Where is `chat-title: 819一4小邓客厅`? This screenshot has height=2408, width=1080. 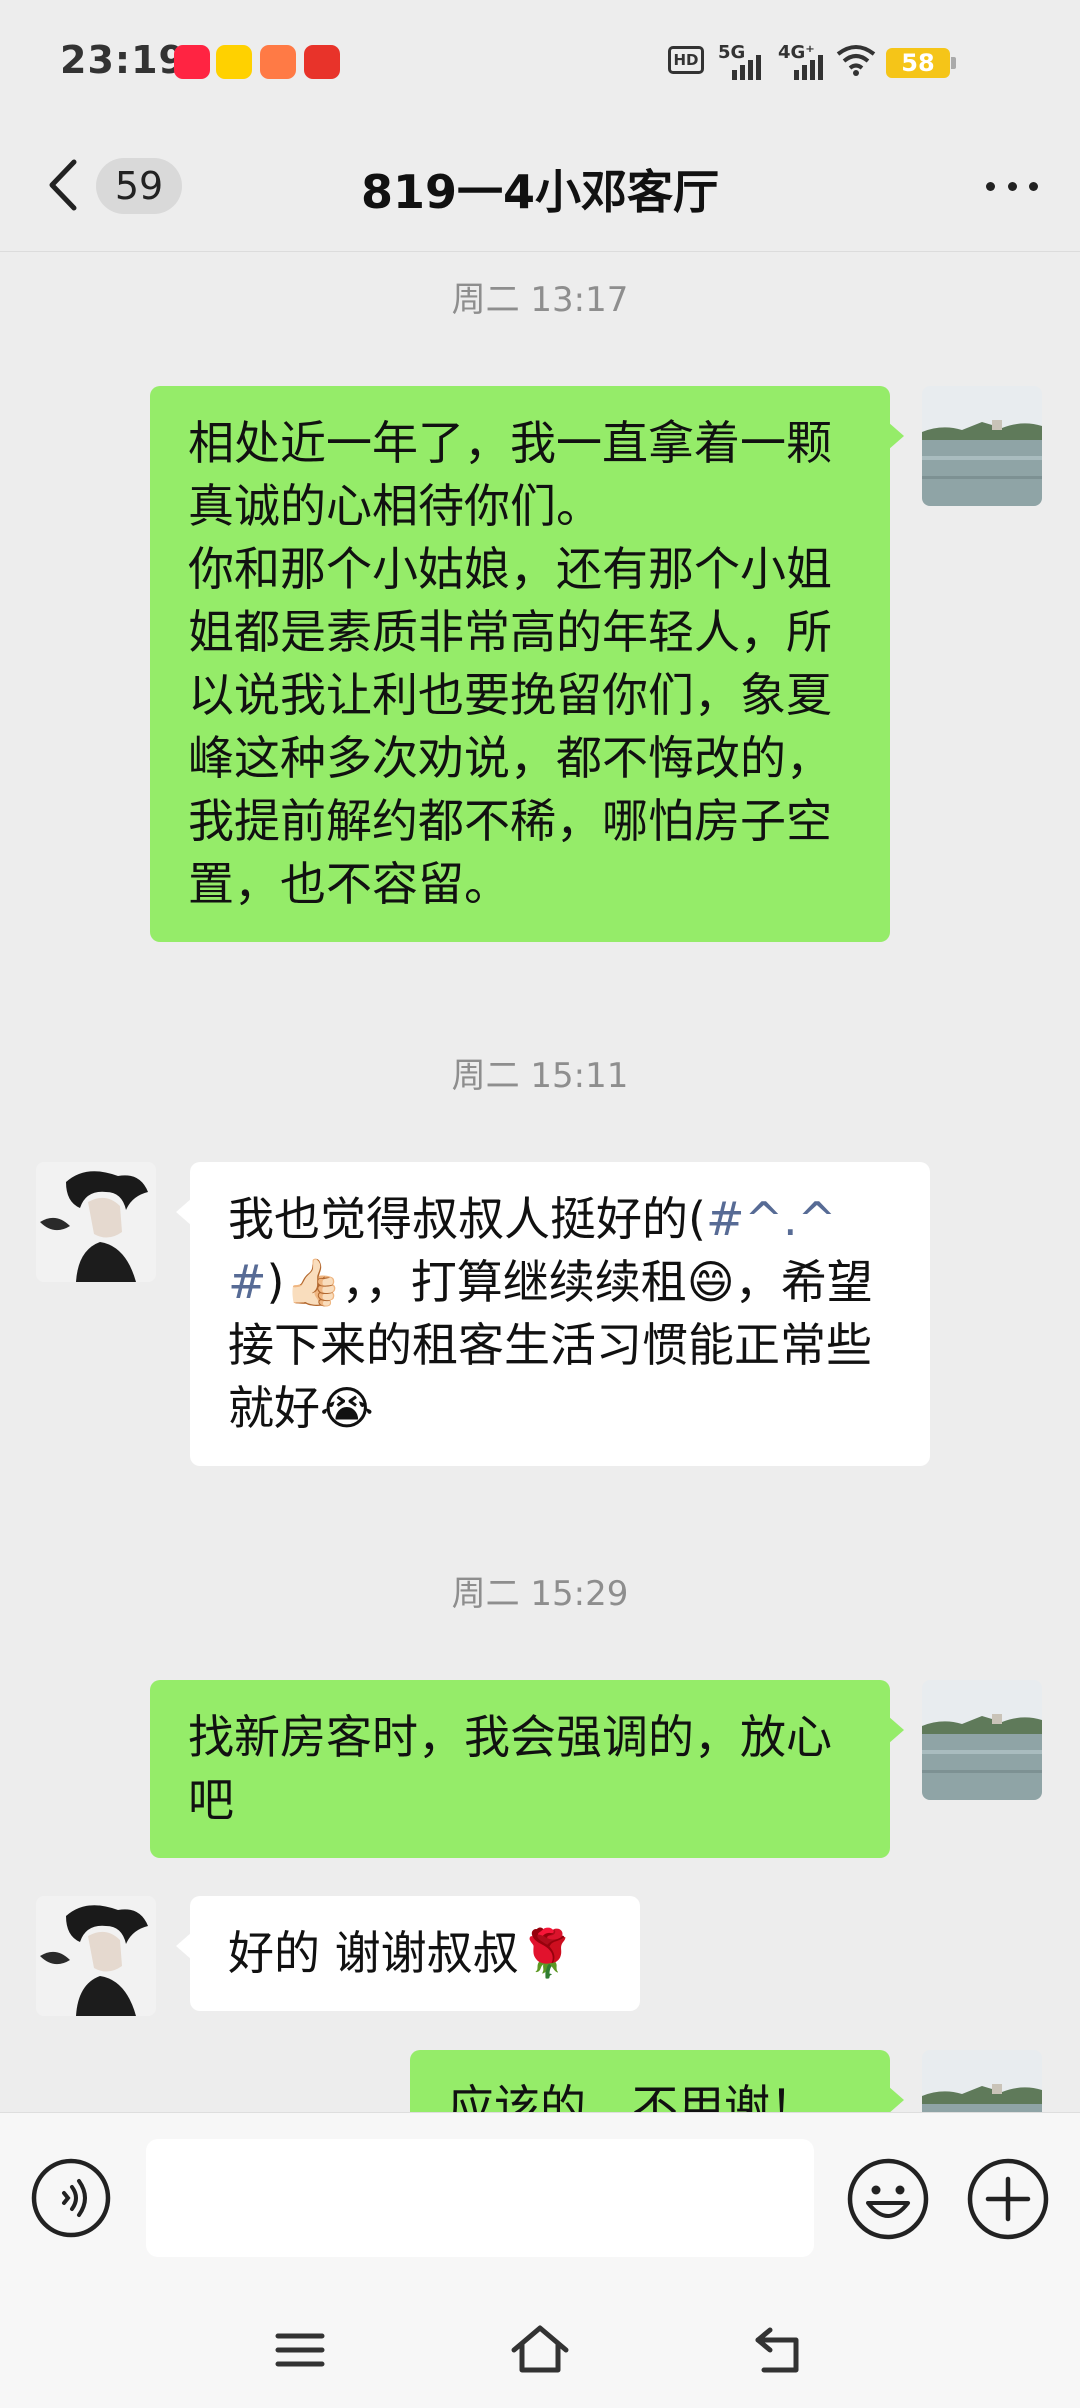 chat-title: 819一4小邓客厅 is located at coordinates (540, 192).